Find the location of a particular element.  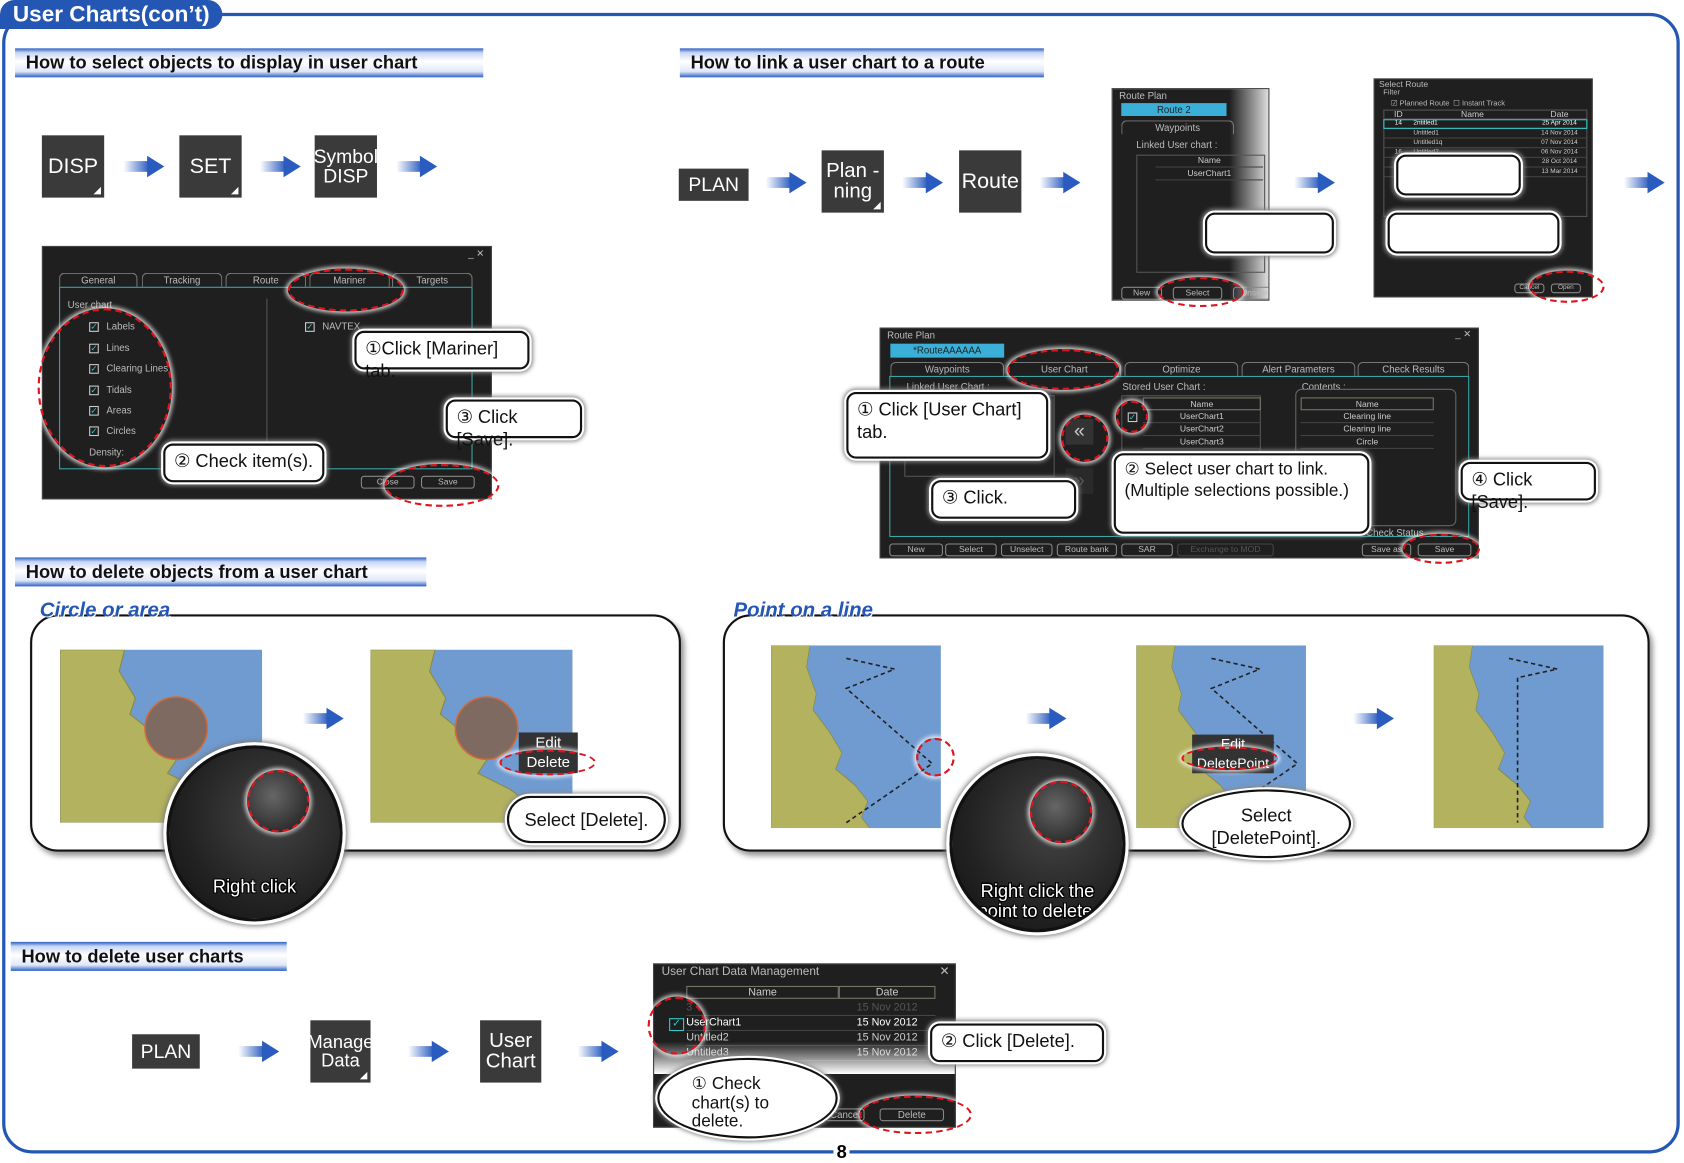

table-cell: Untitled1q is located at coordinates (1472, 144).